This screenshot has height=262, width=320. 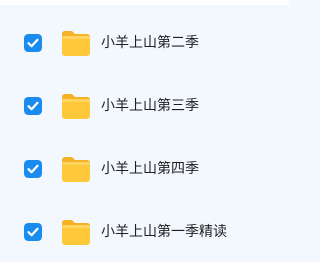 I want to click on folder-row: 小羊上山第二季, so click(x=144, y=43).